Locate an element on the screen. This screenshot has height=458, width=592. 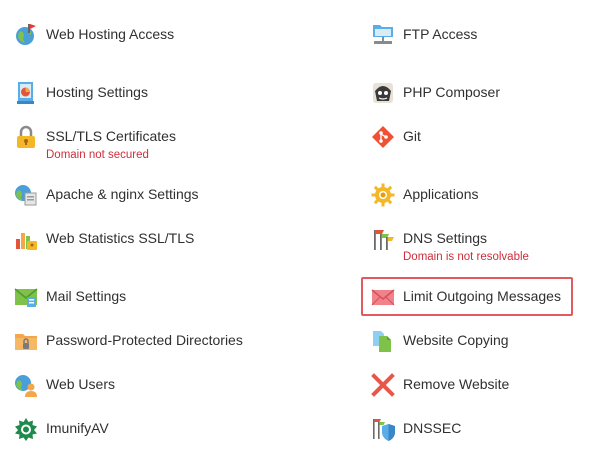
website-copying-label: Website Copying is located at coordinates (456, 340).